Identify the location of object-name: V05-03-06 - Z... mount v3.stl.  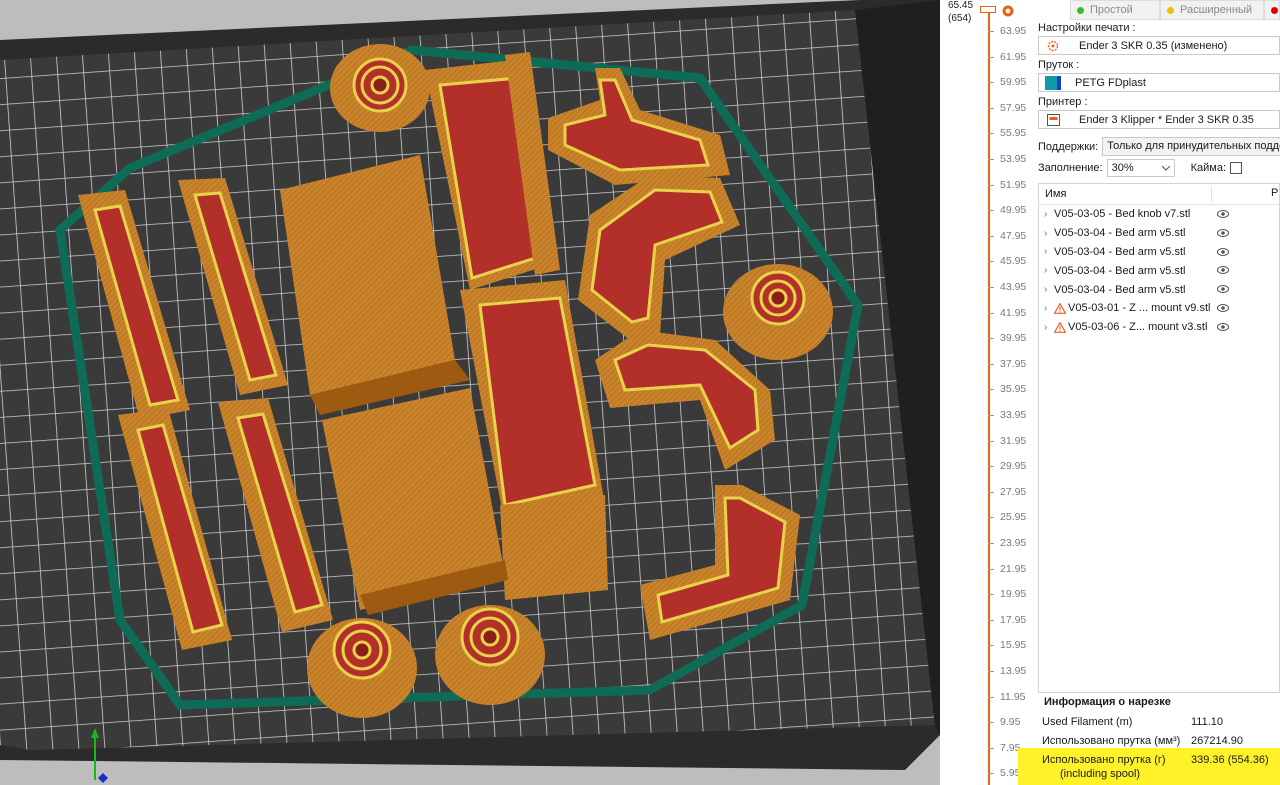
(1138, 327).